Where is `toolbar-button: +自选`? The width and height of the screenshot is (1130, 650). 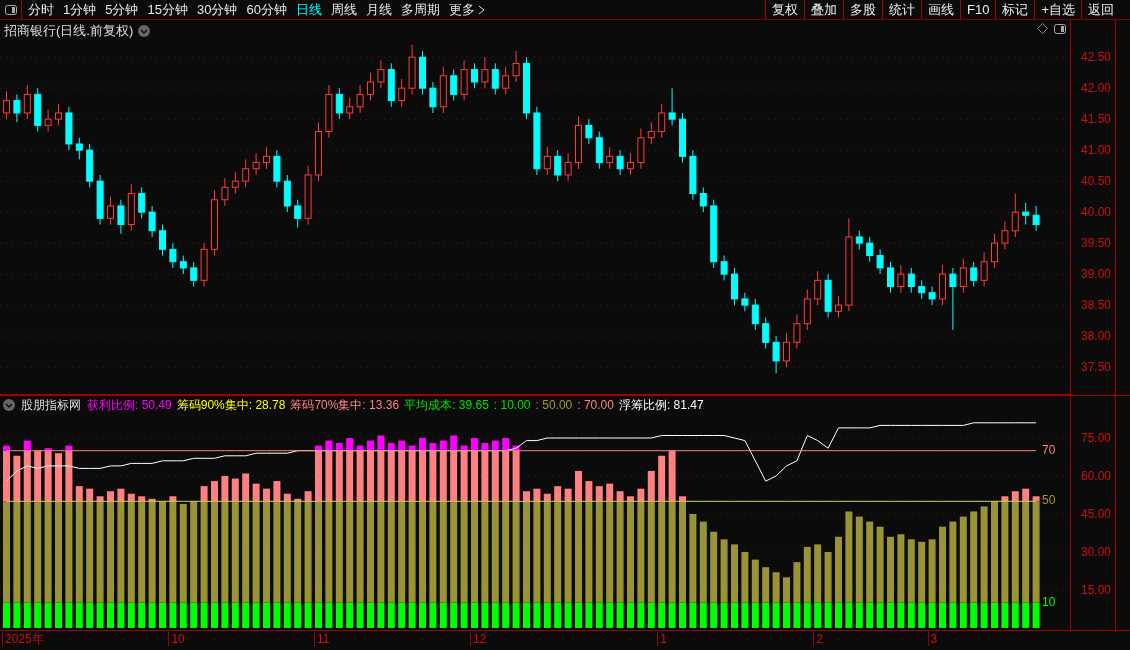 toolbar-button: +自选 is located at coordinates (1057, 9).